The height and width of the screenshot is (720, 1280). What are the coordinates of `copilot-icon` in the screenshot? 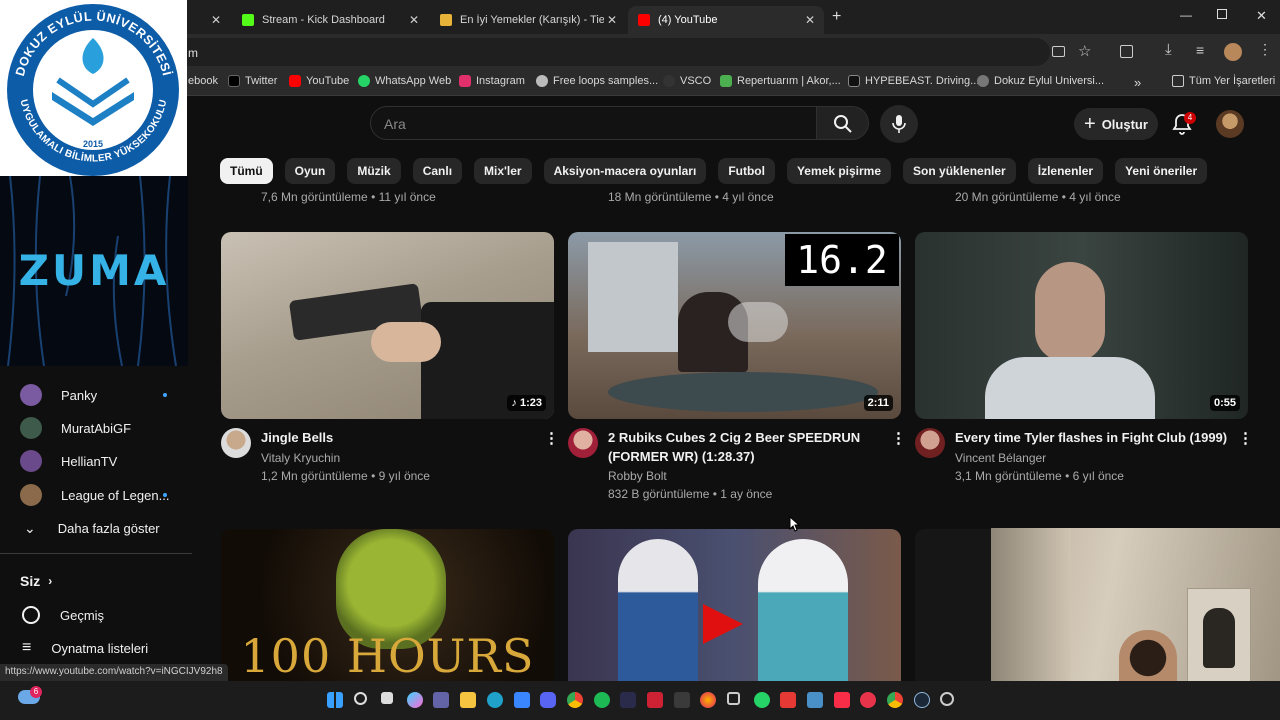 It's located at (415, 700).